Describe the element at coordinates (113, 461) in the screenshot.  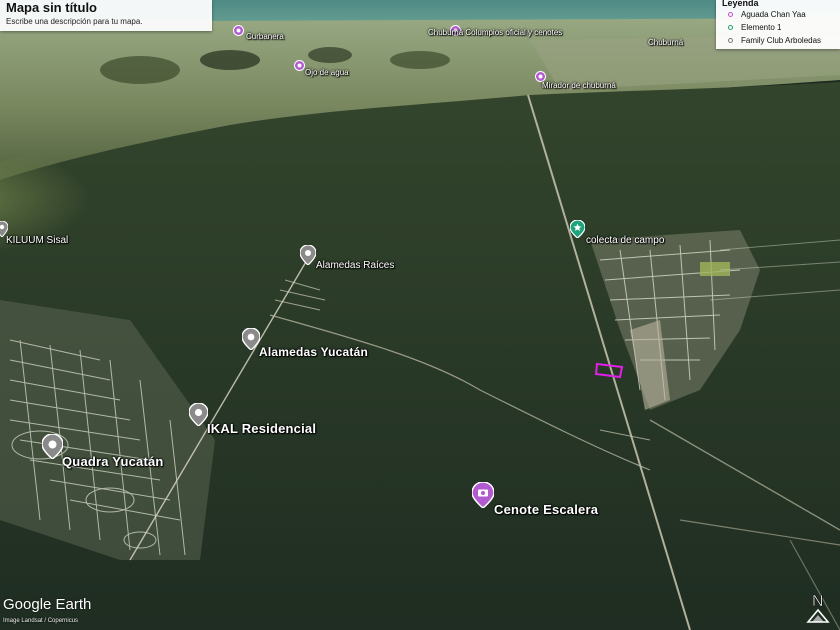
I see `place-label-quadra: Quadra Yucatán` at that location.